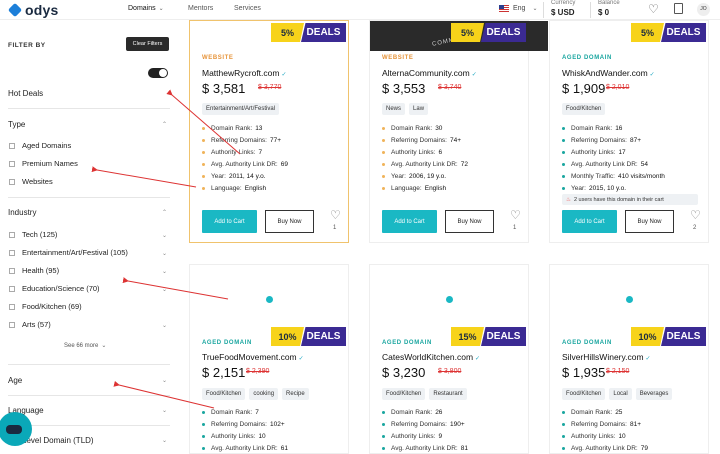 Image resolution: width=720 pixels, height=454 pixels. What do you see at coordinates (85, 345) in the screenshot?
I see `see-more-link: See 66 more ⌄` at bounding box center [85, 345].